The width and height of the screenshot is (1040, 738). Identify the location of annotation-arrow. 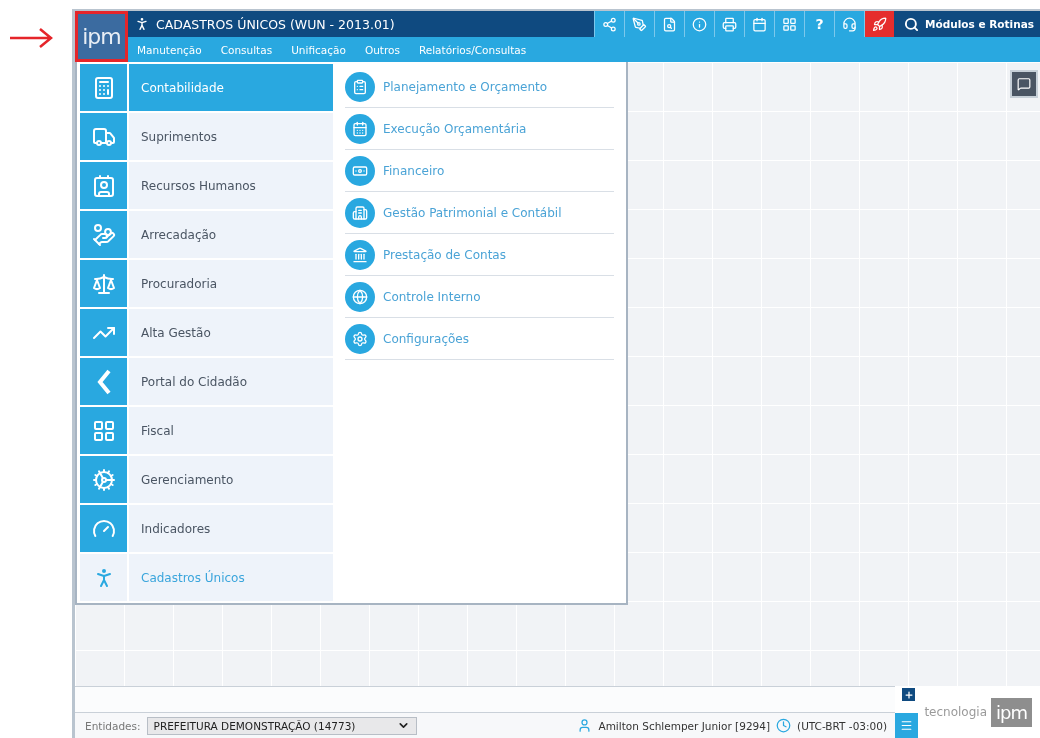
(31, 38).